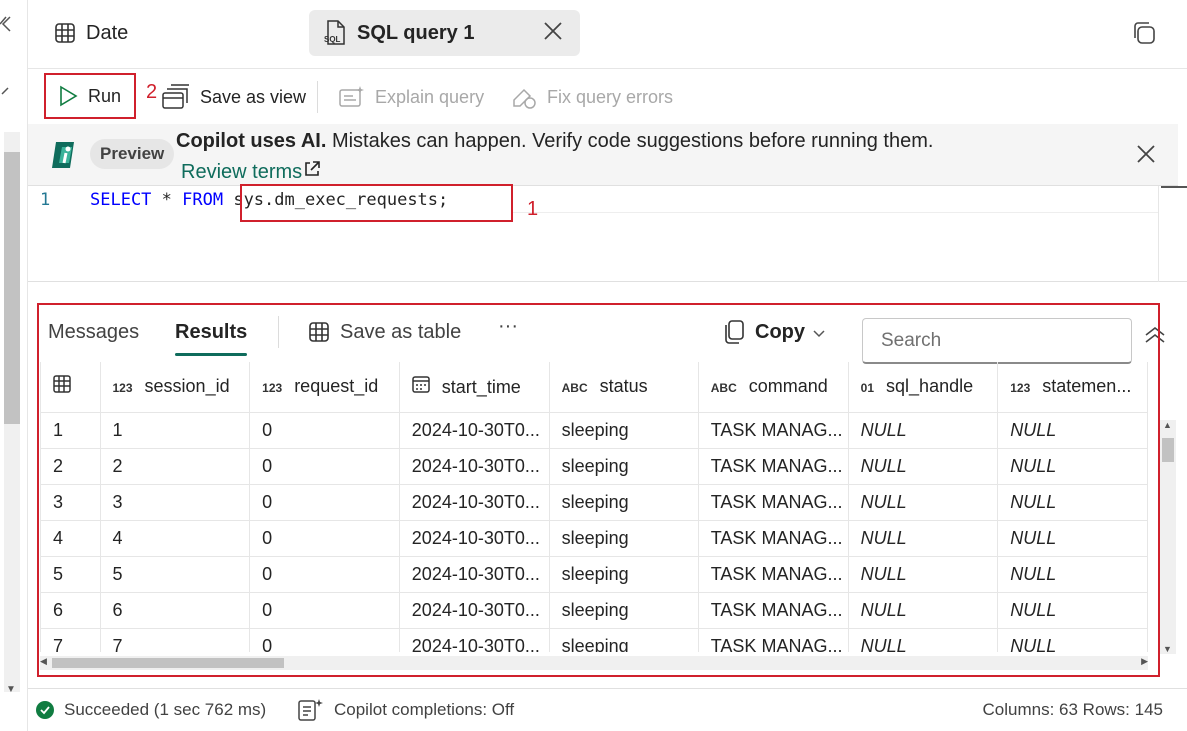 This screenshot has width=1187, height=731. What do you see at coordinates (406, 710) in the screenshot?
I see `copilot-completions-toggle: Copilot completions: Off` at bounding box center [406, 710].